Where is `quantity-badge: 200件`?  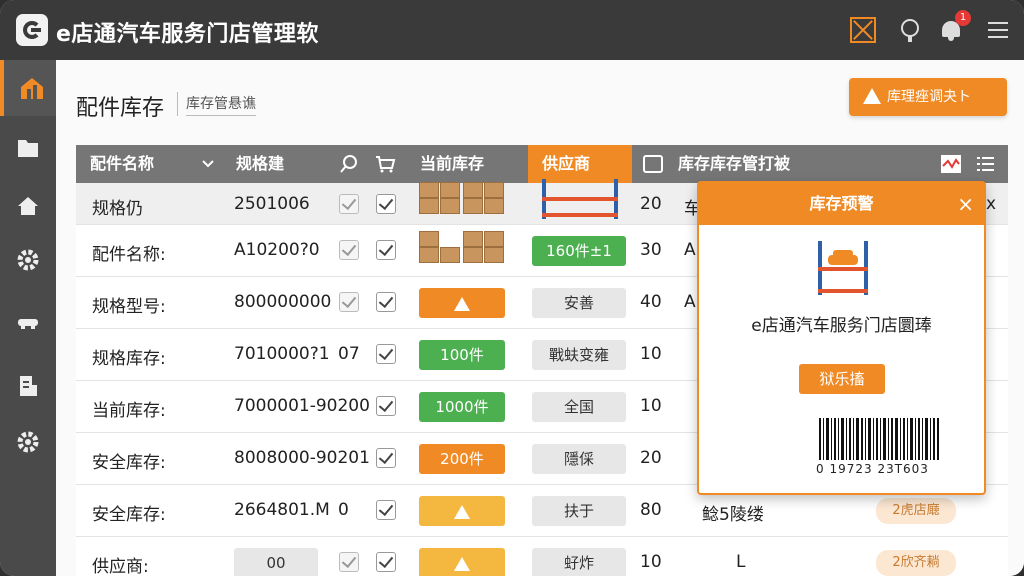
quantity-badge: 200件 is located at coordinates (462, 459).